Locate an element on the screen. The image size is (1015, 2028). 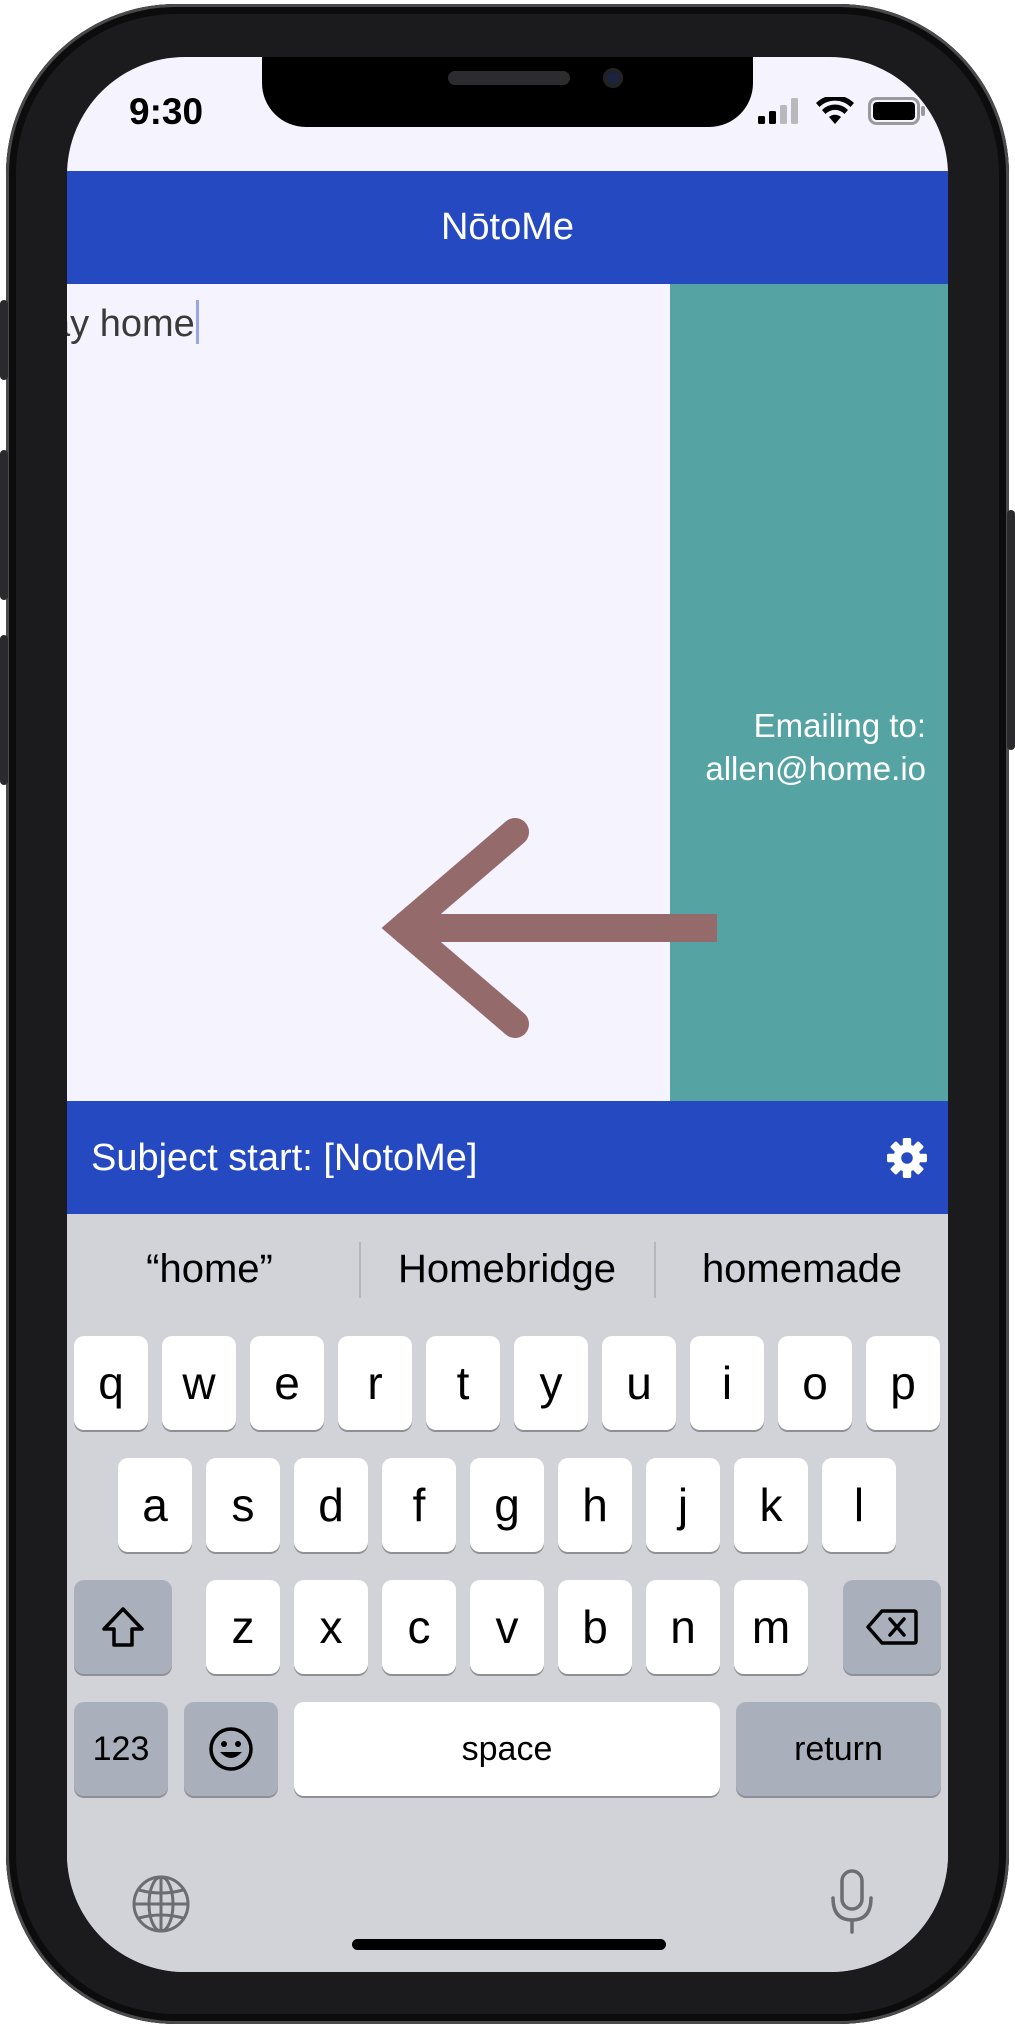
volume-down-button is located at coordinates (4, 710).